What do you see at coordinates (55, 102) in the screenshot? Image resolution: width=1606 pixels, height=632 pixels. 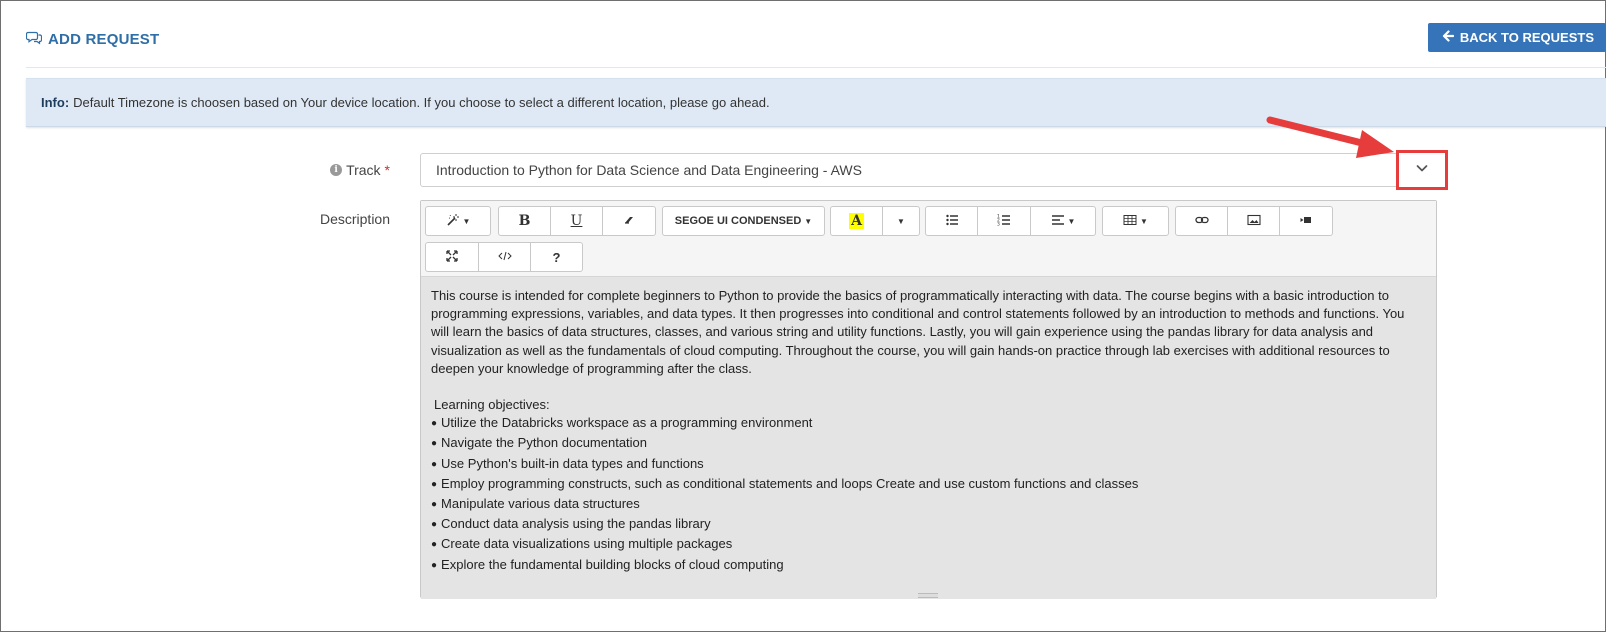 I see `info-label: Info:` at bounding box center [55, 102].